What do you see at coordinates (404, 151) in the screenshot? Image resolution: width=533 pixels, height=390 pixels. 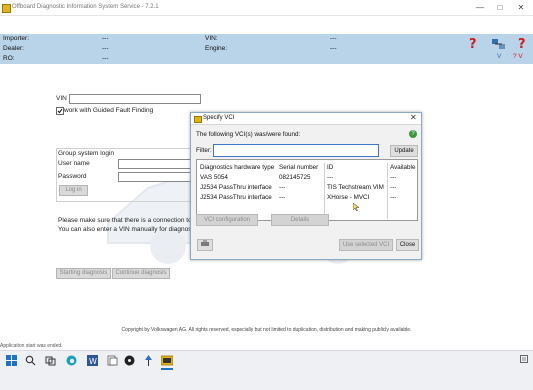 I see `update-button: Update` at bounding box center [404, 151].